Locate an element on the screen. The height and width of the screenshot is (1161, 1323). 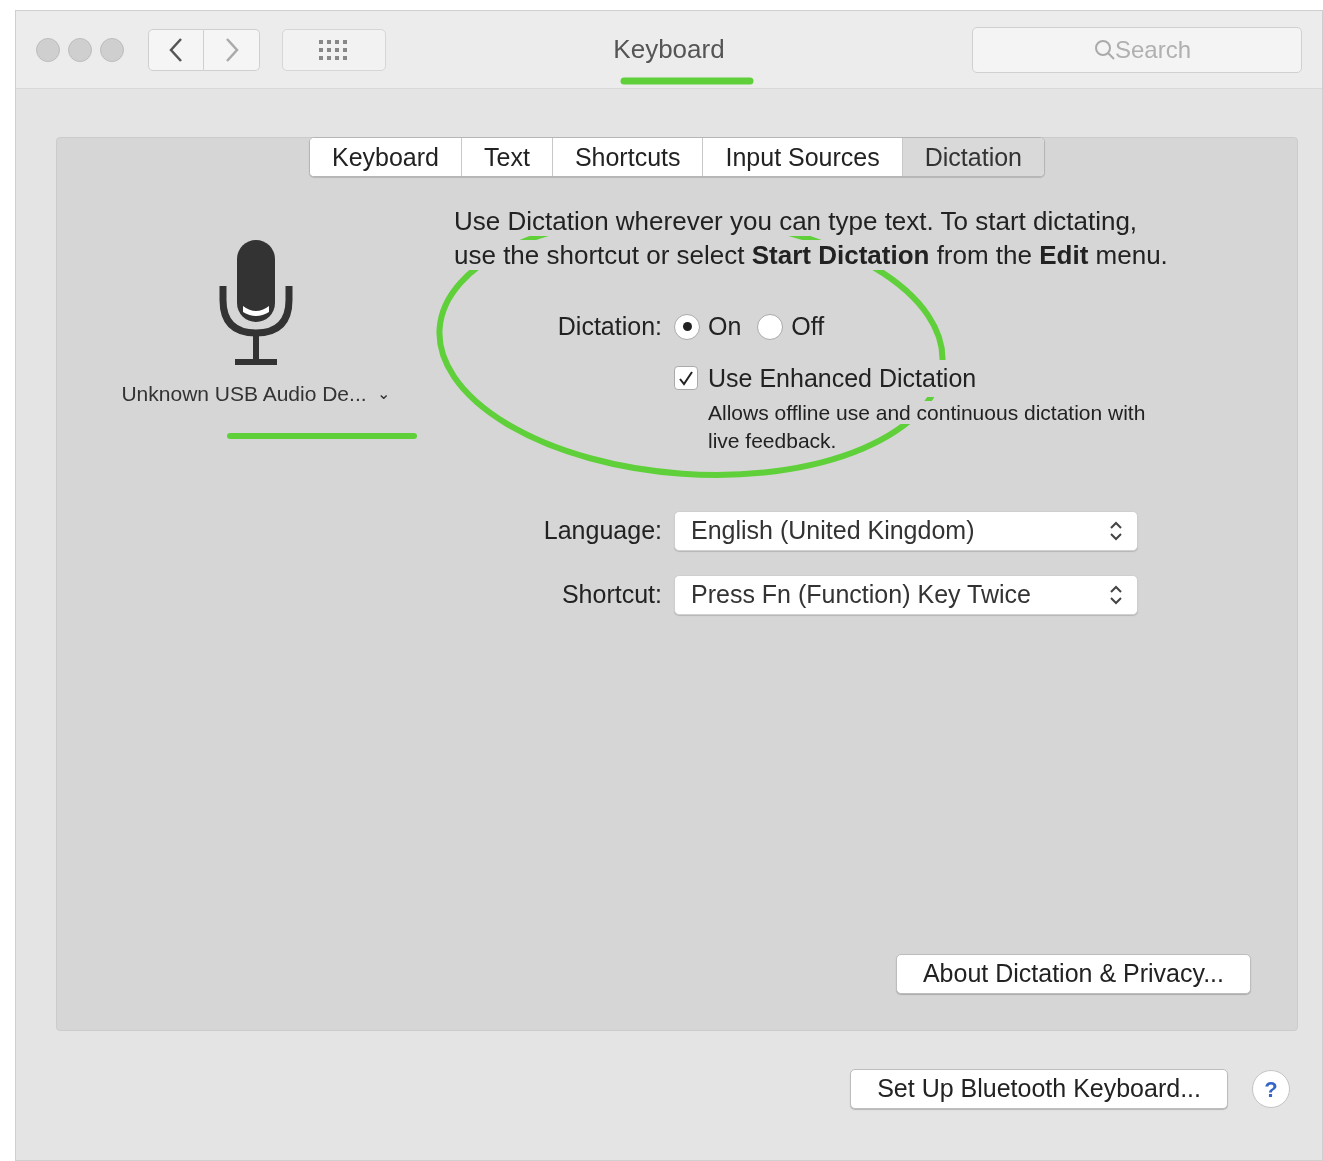
grid-icon is located at coordinates (334, 49).